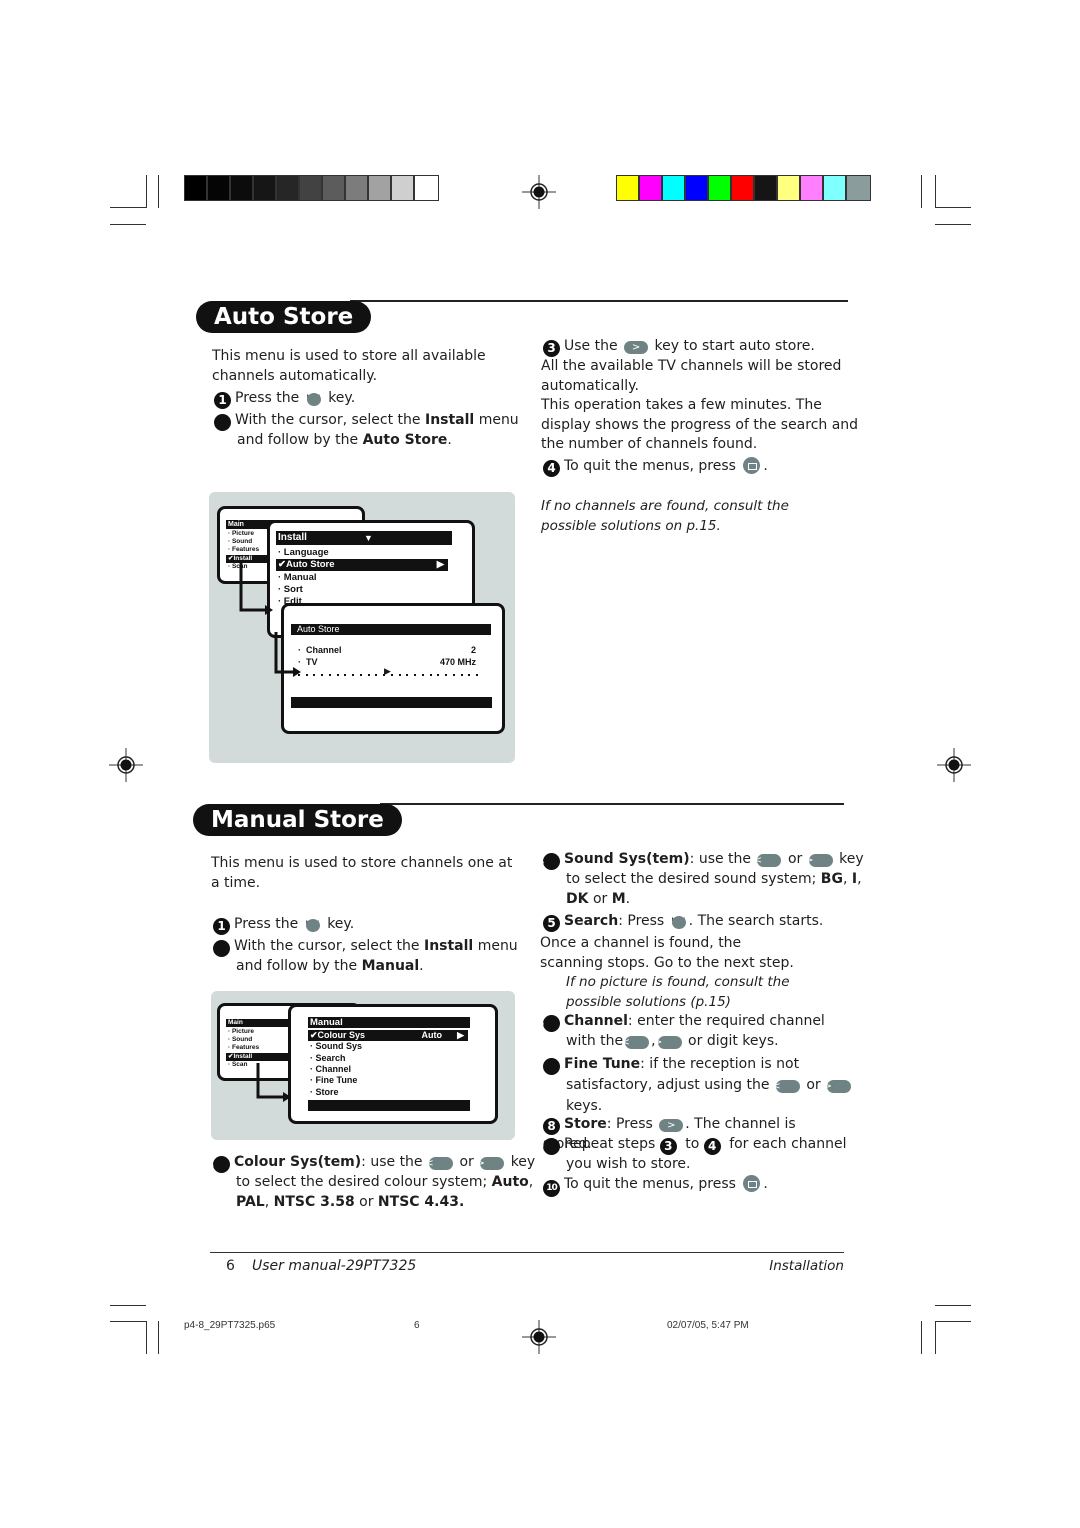 This screenshot has height=1528, width=1080. I want to click on step-text: Use the, so click(591, 346).